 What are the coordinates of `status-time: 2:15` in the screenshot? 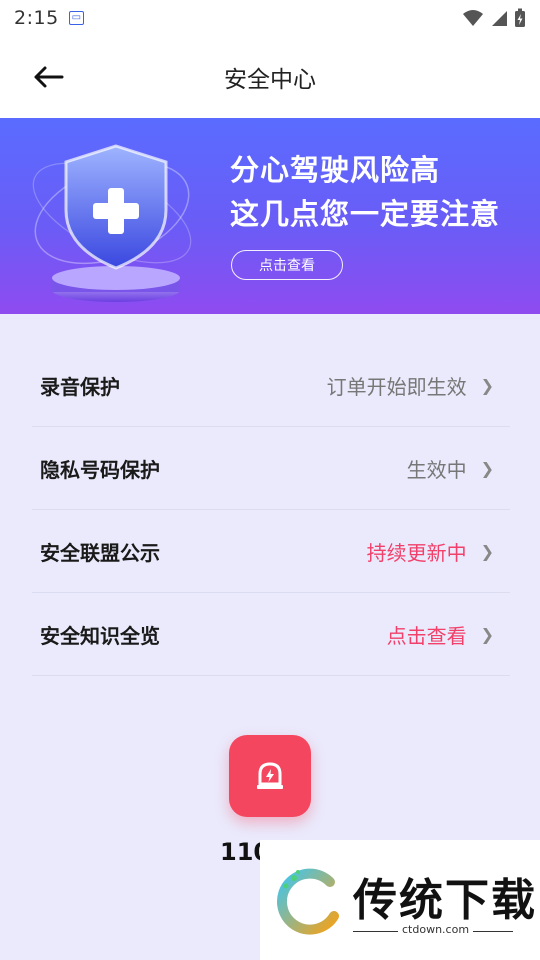 It's located at (36, 18).